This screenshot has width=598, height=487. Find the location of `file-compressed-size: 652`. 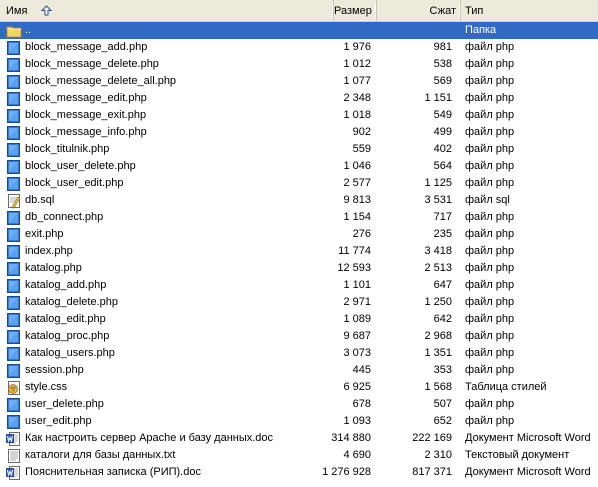

file-compressed-size: 652 is located at coordinates (442, 421).